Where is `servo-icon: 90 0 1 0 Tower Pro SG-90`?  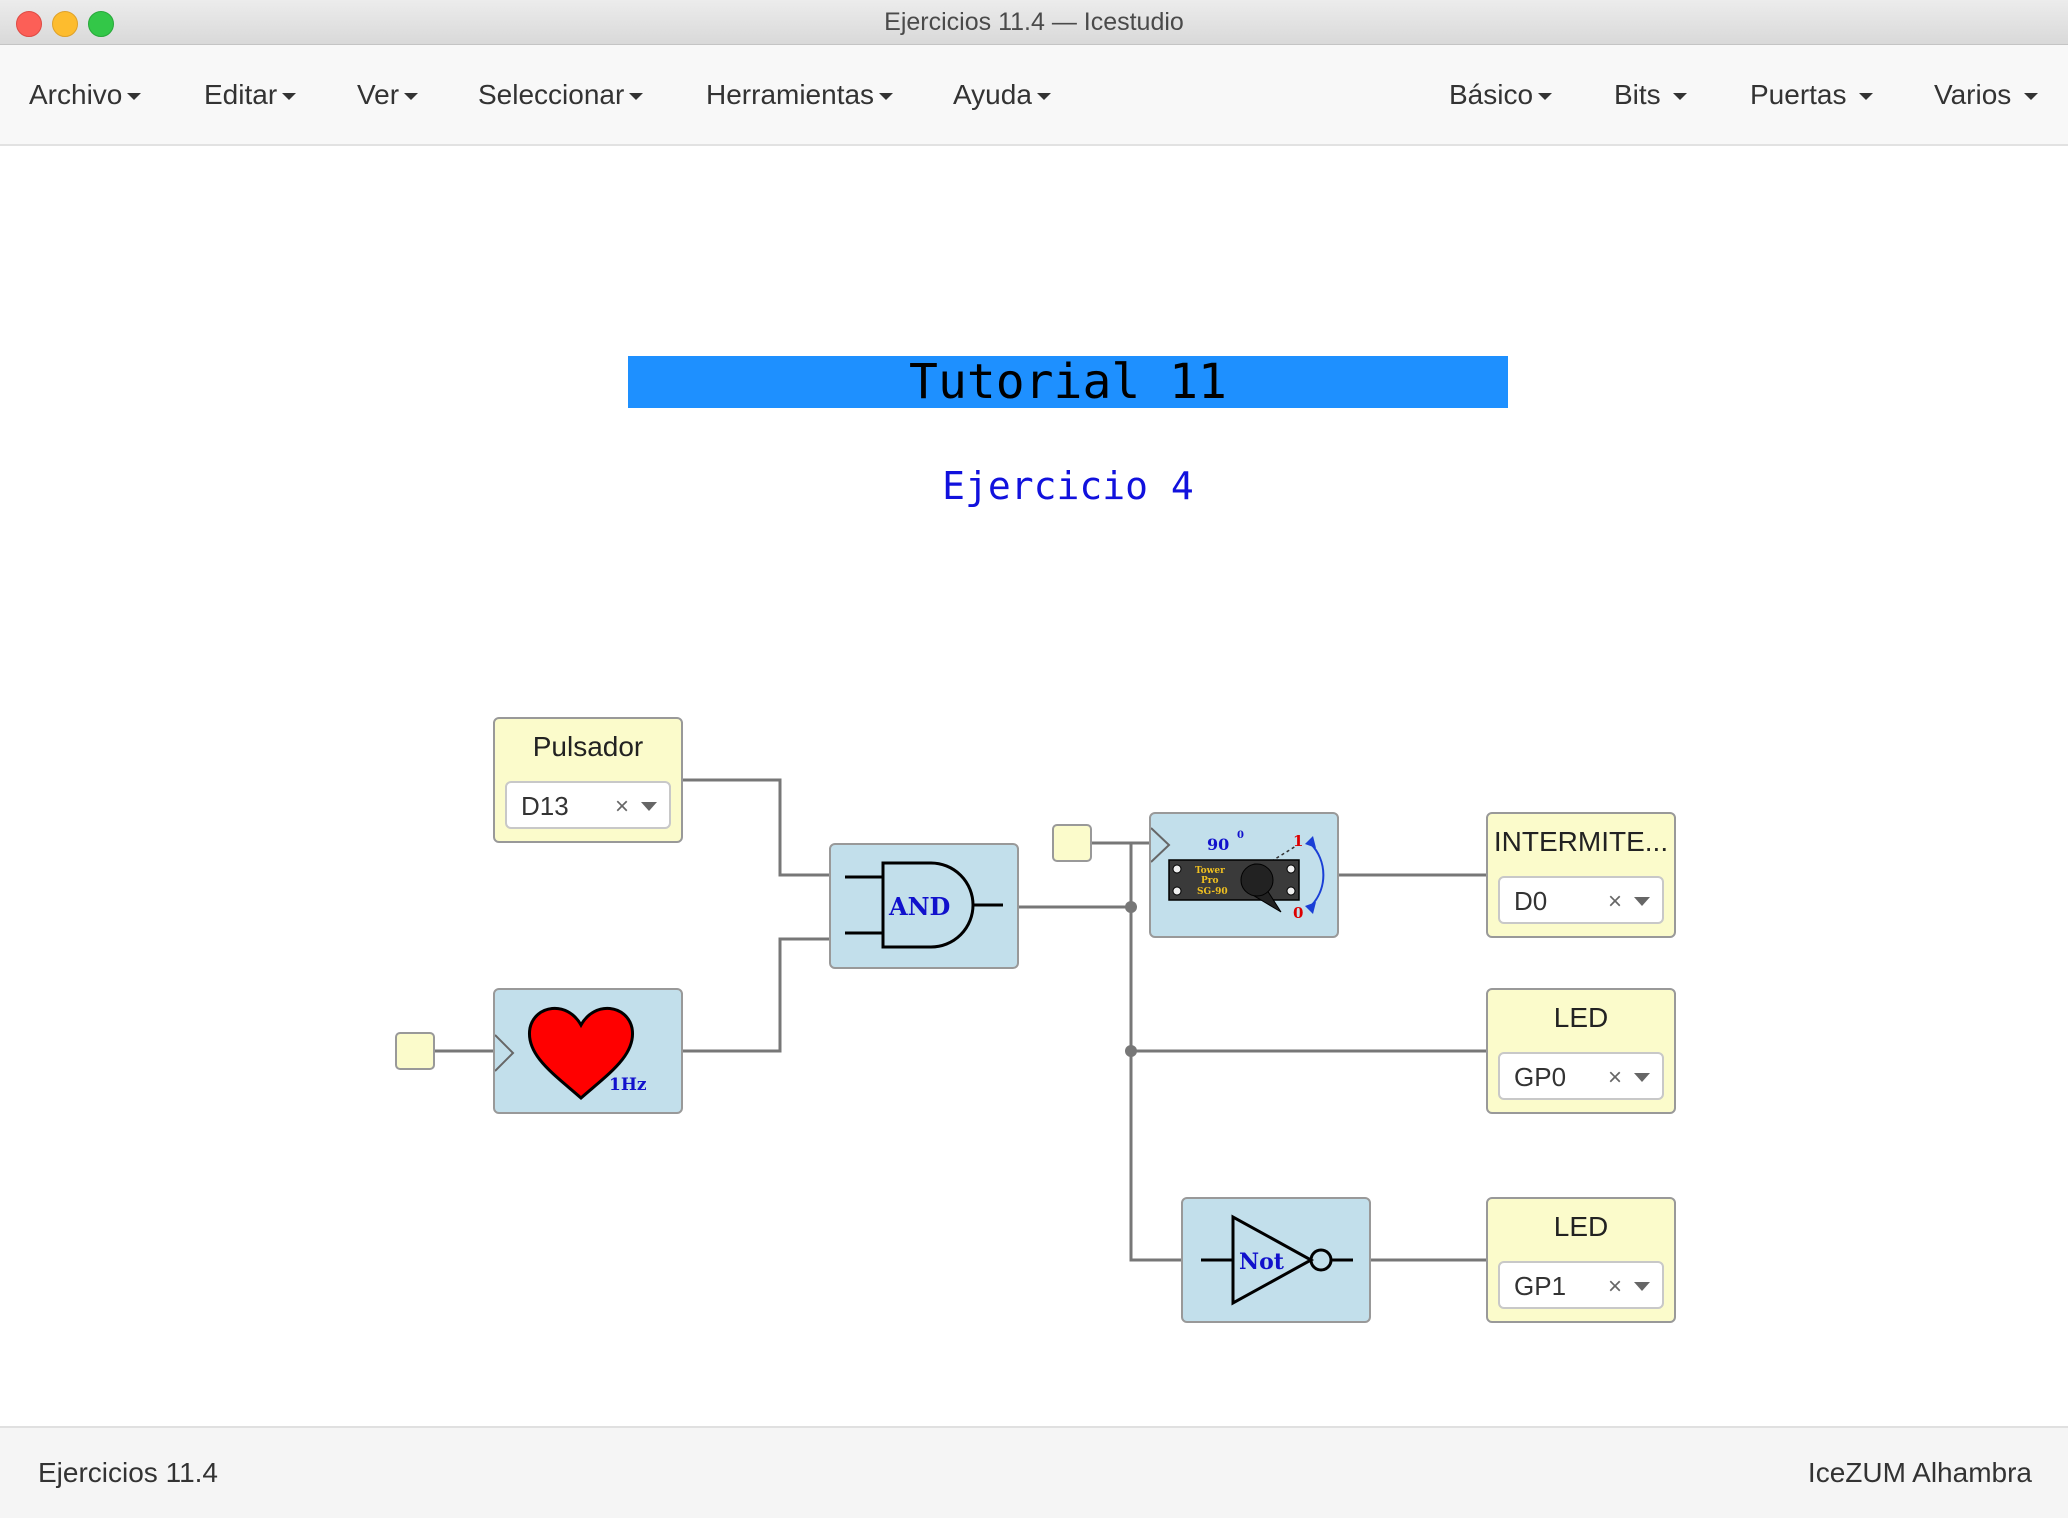
servo-icon: 90 0 1 0 Tower Pro SG-90 is located at coordinates (1238, 874).